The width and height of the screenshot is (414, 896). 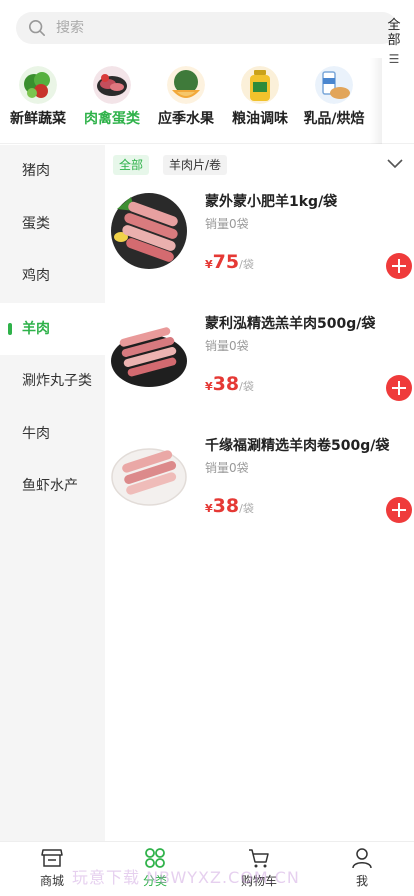 I want to click on sidebar-item-seafood: 鱼虾水产, so click(x=52, y=486).